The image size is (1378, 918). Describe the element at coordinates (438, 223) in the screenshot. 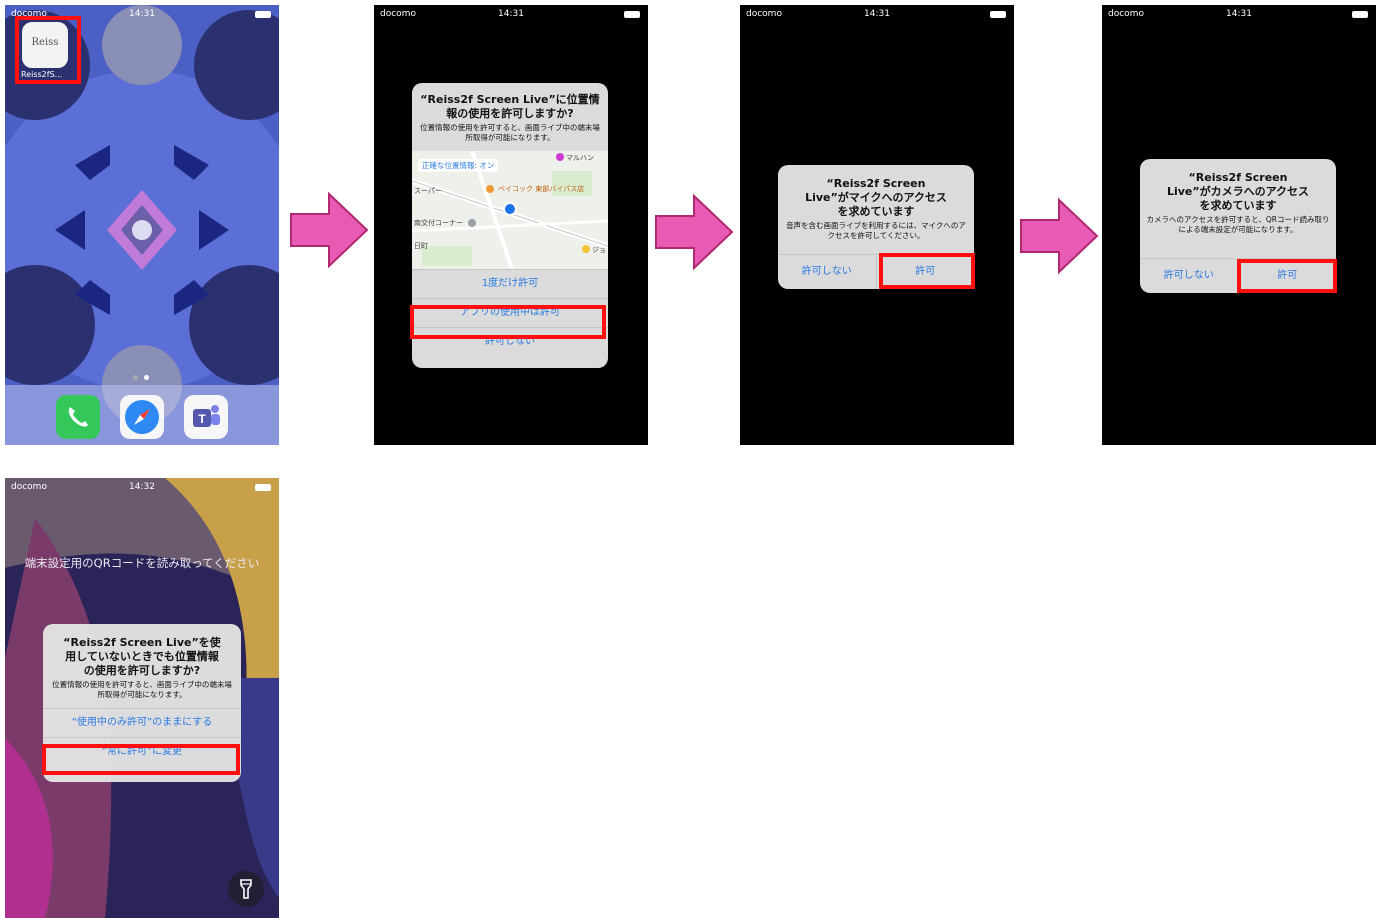

I see `map-place-label: 南交付コーナー` at that location.